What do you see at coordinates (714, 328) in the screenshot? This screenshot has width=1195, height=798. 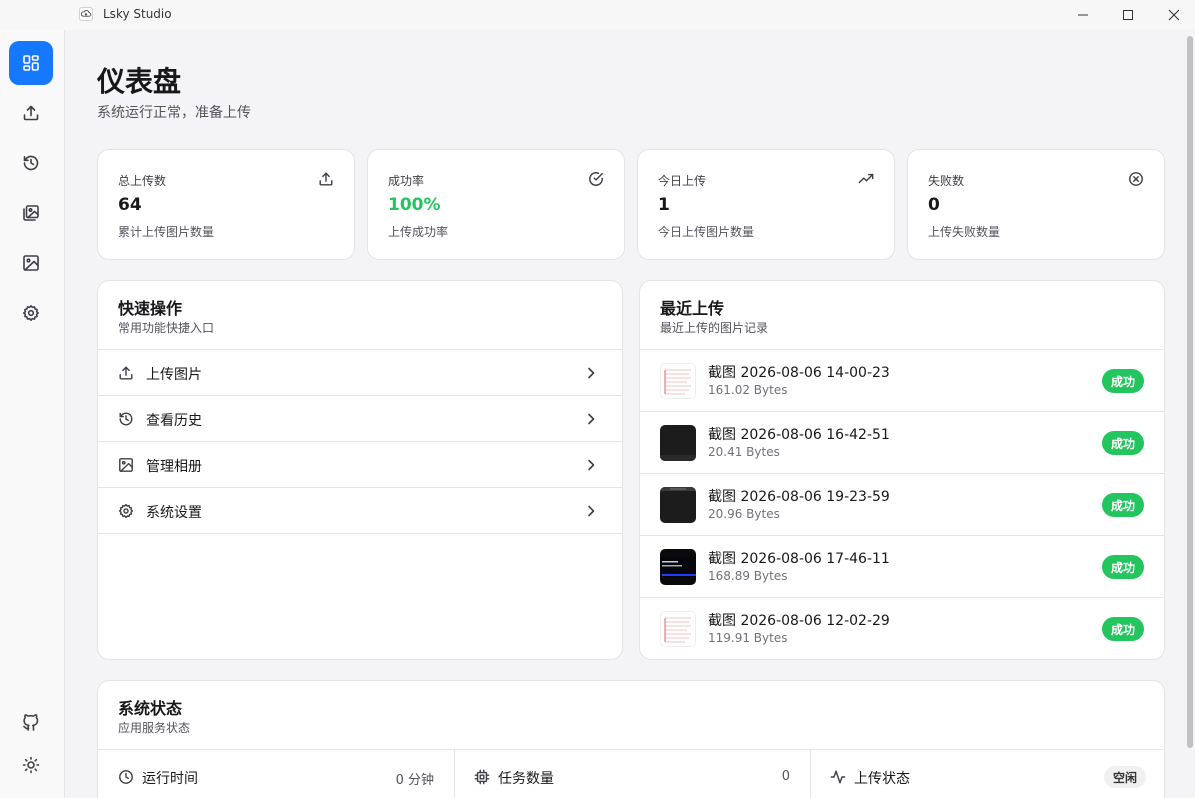 I see `panel-subtitle: 最近上传的图片记录` at bounding box center [714, 328].